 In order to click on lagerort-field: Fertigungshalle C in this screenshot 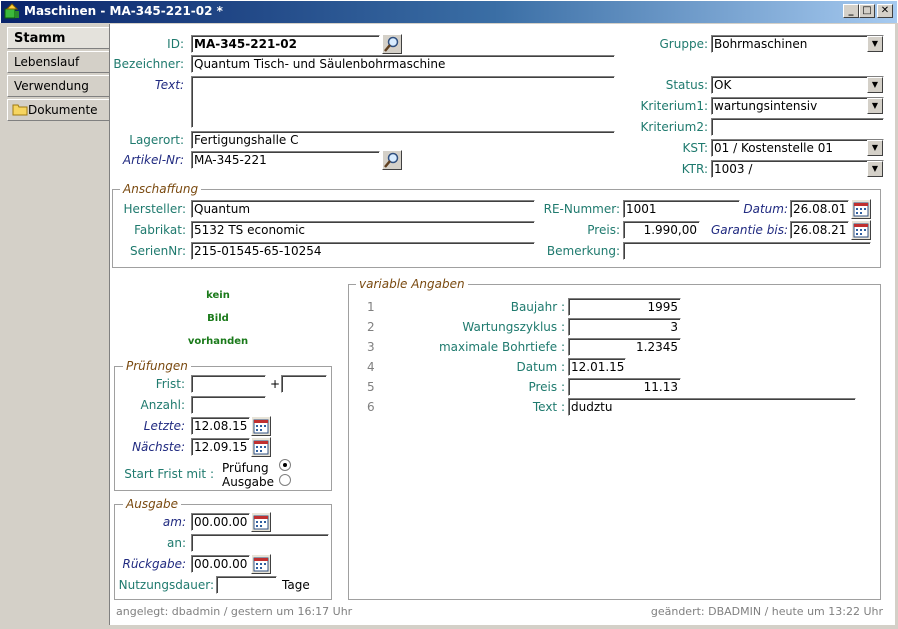, I will do `click(403, 140)`.